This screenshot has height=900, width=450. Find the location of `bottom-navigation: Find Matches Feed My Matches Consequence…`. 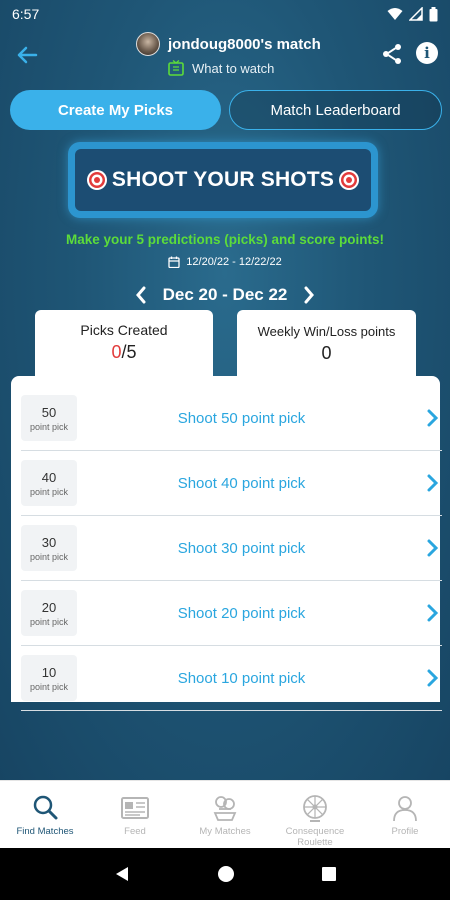

bottom-navigation: Find Matches Feed My Matches Consequence… is located at coordinates (225, 814).